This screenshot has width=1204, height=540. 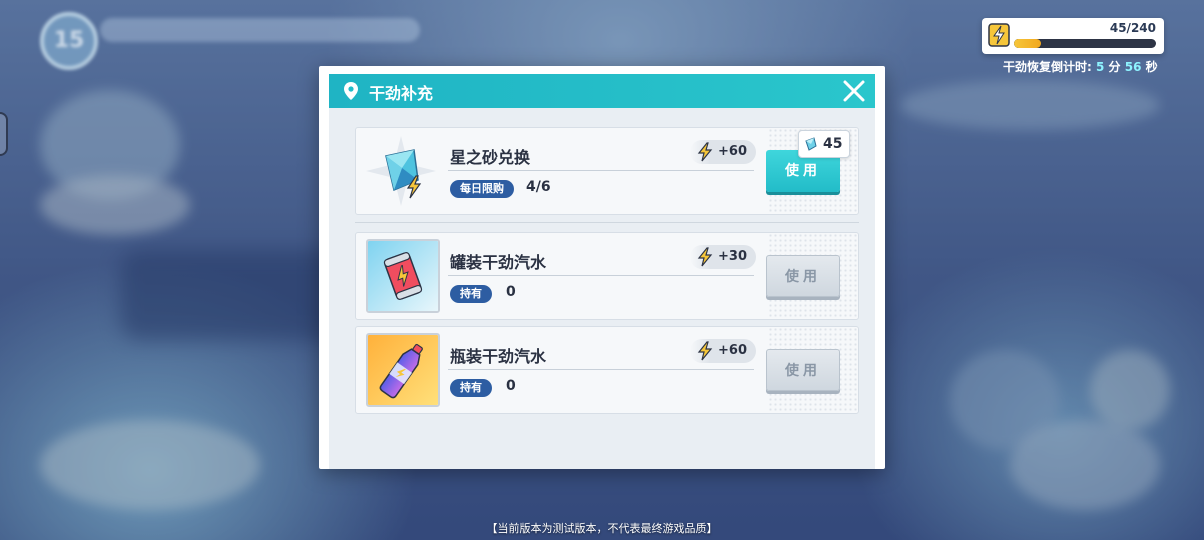 What do you see at coordinates (482, 189) in the screenshot?
I see `daily-limit-tag: 每日限购` at bounding box center [482, 189].